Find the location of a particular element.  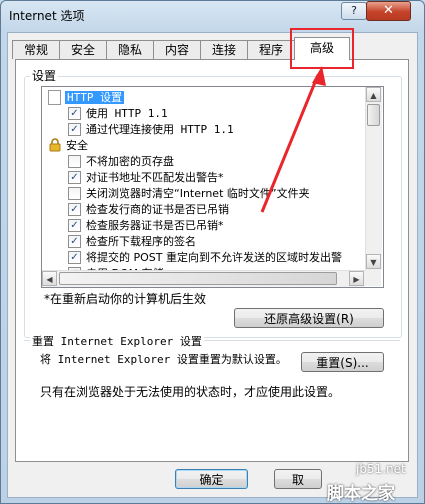

tab-advanced: 高级 is located at coordinates (322, 48).